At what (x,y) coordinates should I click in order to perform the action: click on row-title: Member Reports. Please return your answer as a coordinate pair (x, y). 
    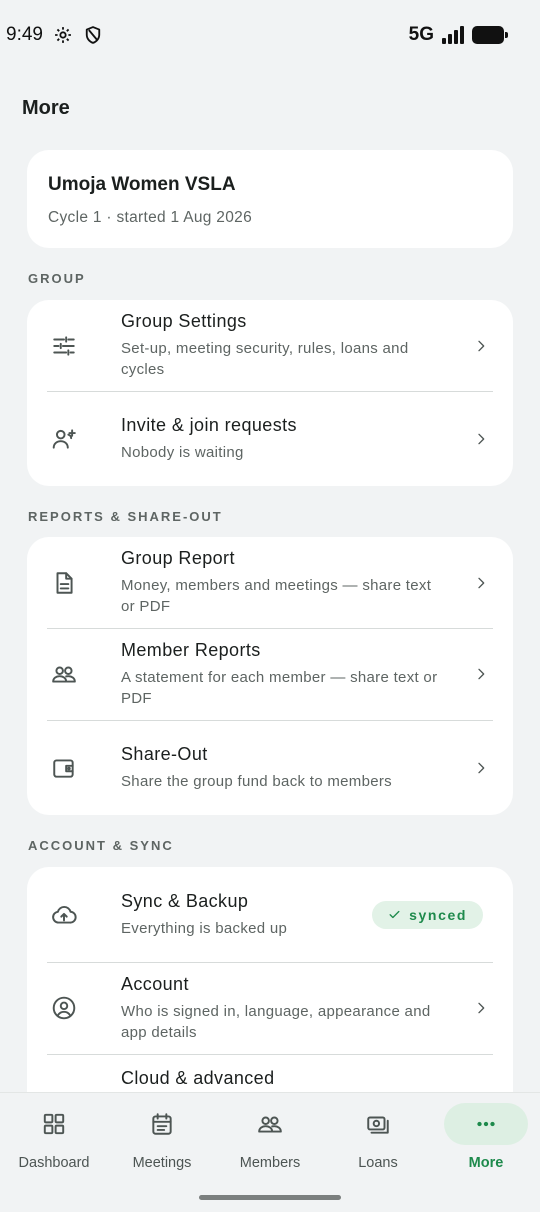
    Looking at the image, I should click on (191, 649).